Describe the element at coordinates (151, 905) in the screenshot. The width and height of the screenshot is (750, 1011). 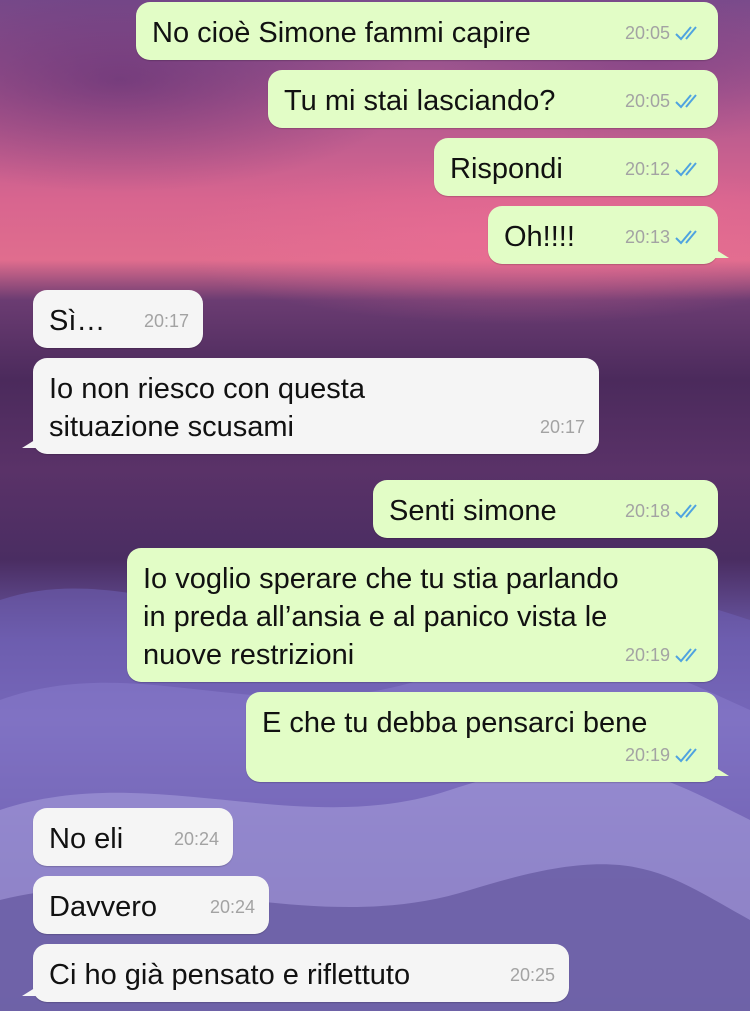
I see `message-bubble-incoming: Davvero 20:24` at that location.